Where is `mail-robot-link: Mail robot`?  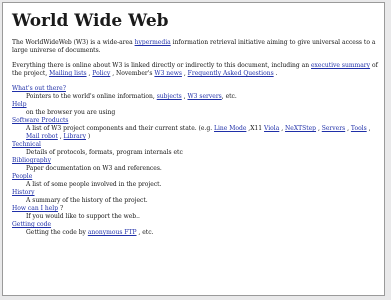
mail-robot-link: Mail robot is located at coordinates (42, 136).